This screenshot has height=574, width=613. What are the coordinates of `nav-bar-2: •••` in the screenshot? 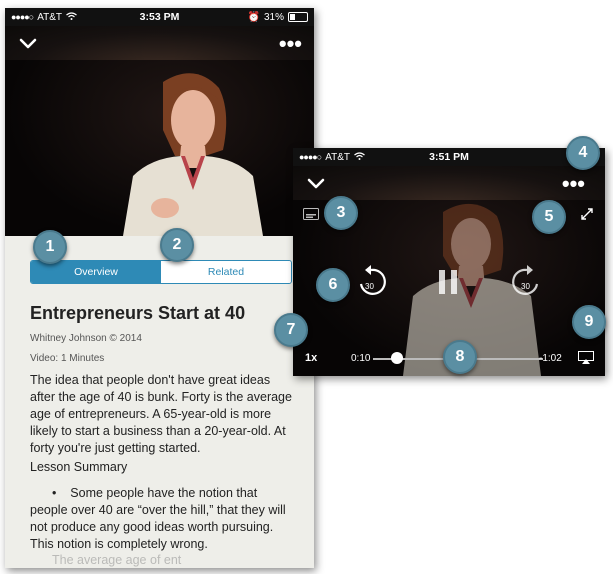 It's located at (449, 183).